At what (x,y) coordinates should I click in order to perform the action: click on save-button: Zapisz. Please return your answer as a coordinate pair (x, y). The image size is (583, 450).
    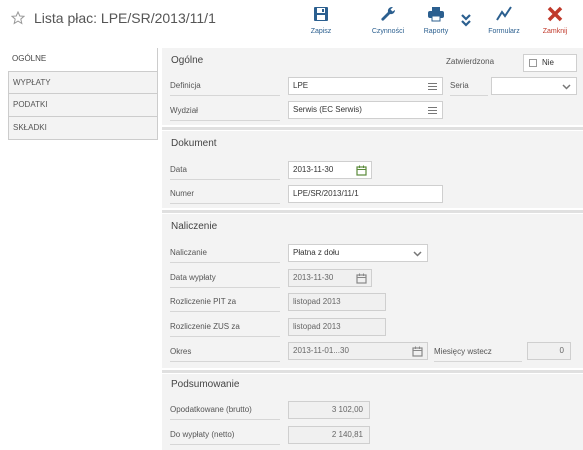
    Looking at the image, I should click on (321, 20).